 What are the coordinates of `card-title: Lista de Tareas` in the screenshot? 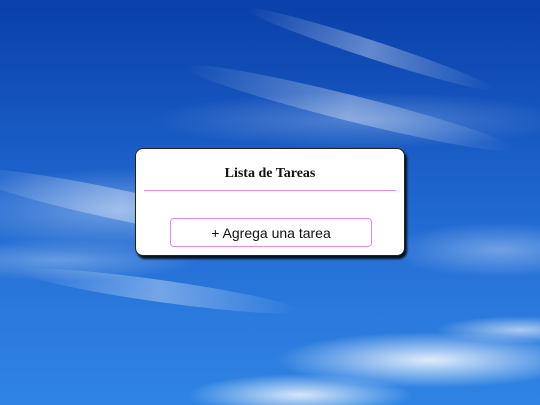 It's located at (270, 173).